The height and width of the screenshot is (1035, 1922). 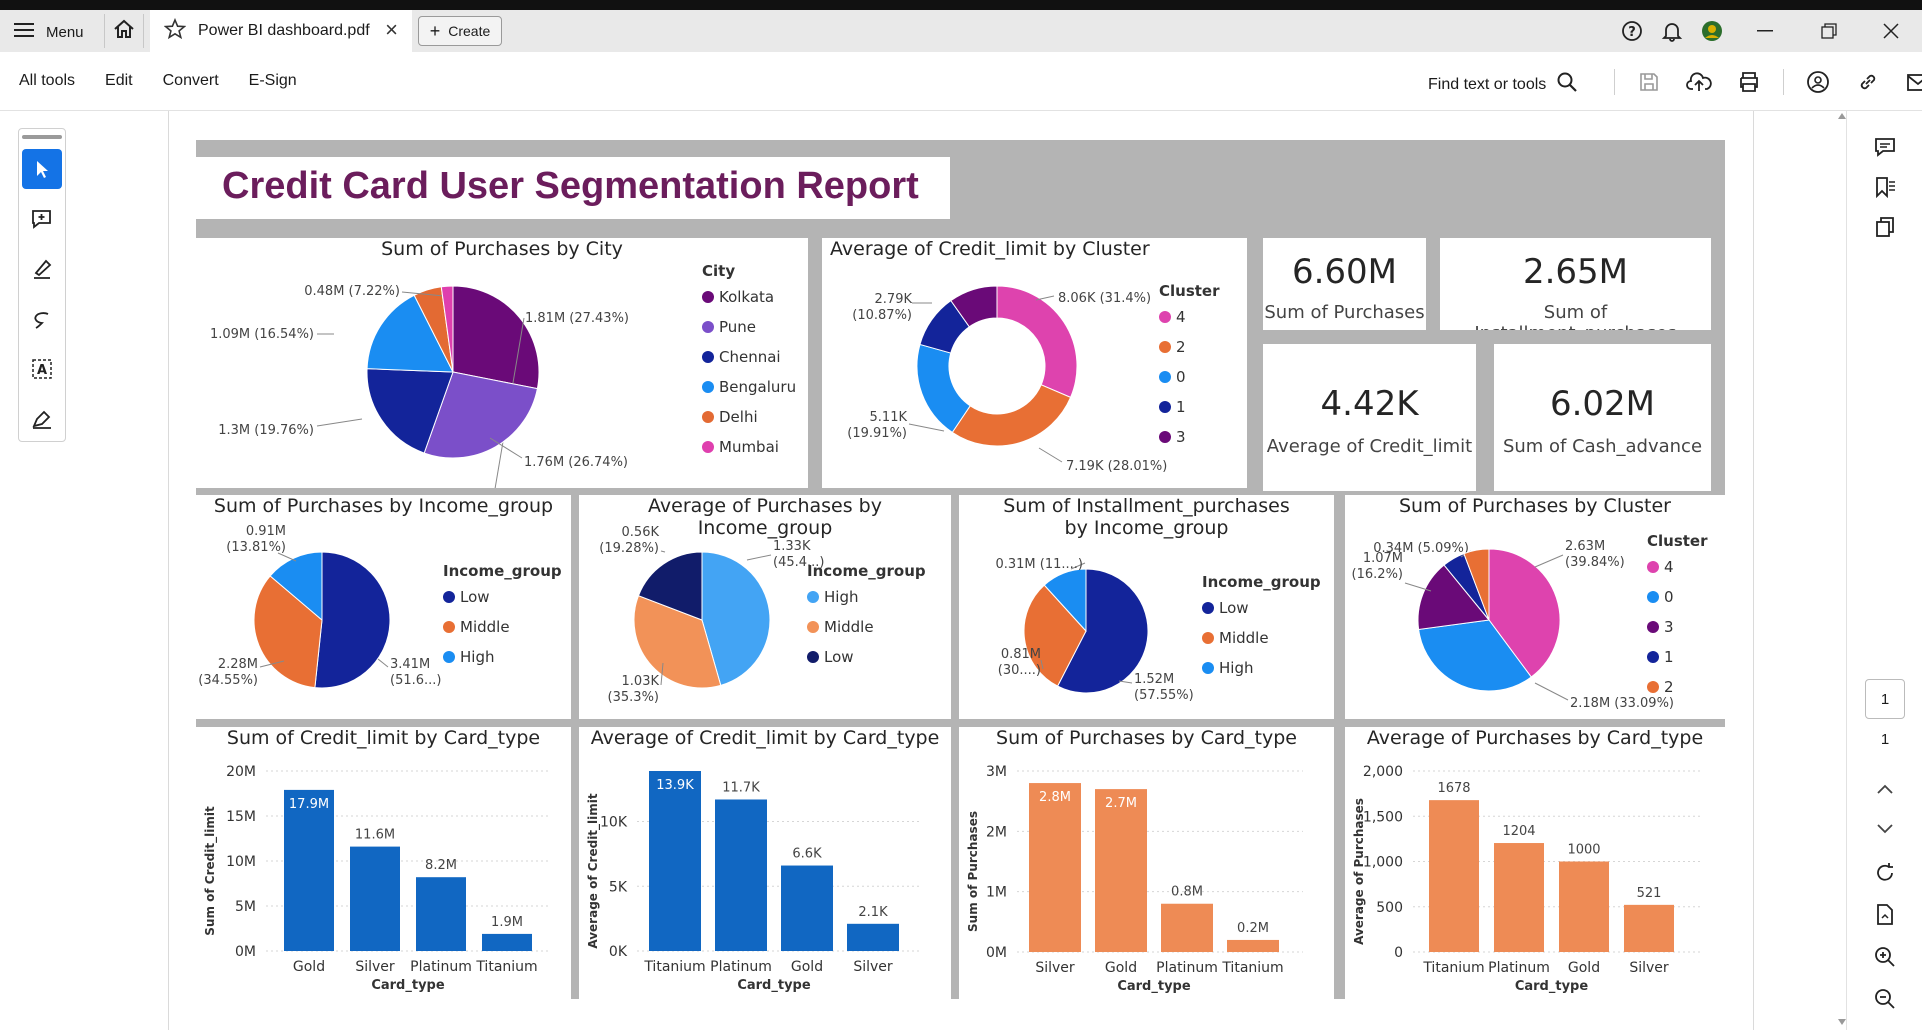 What do you see at coordinates (1181, 347) in the screenshot?
I see `legend-item: 2` at bounding box center [1181, 347].